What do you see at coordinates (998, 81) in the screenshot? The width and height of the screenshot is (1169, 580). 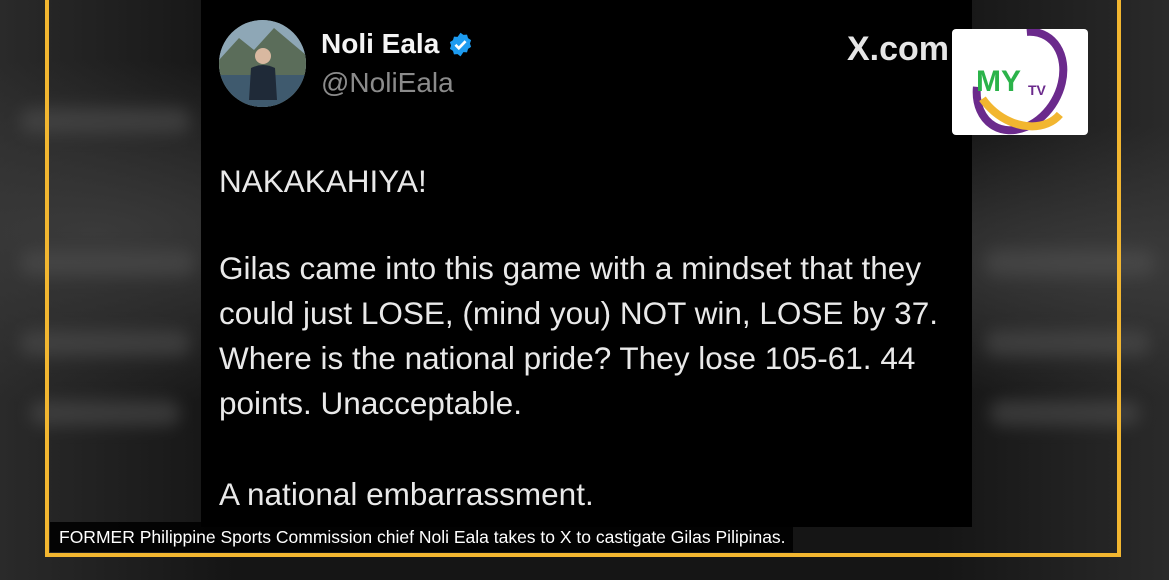 I see `svg-text: MY` at bounding box center [998, 81].